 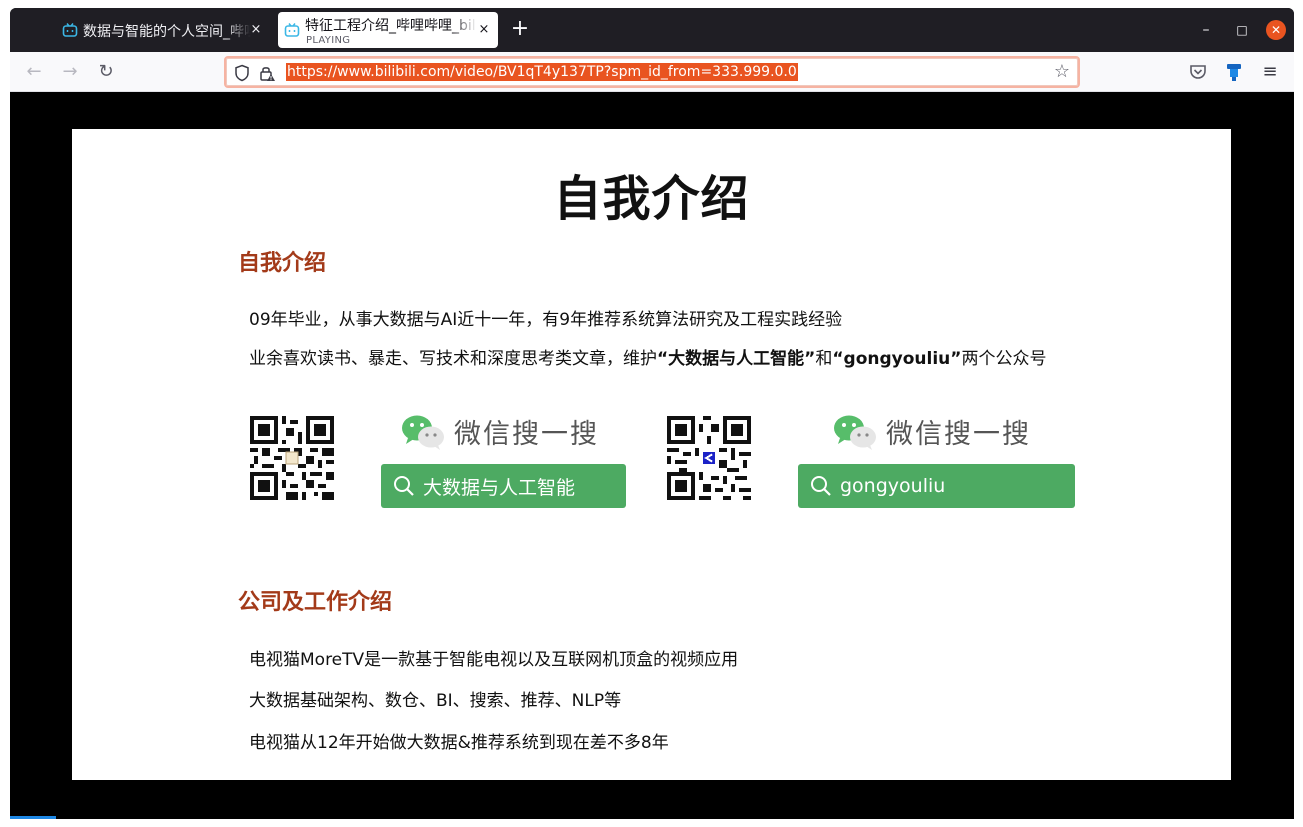 I want to click on wechat-search-row-1: 微信搜一搜, so click(x=499, y=431).